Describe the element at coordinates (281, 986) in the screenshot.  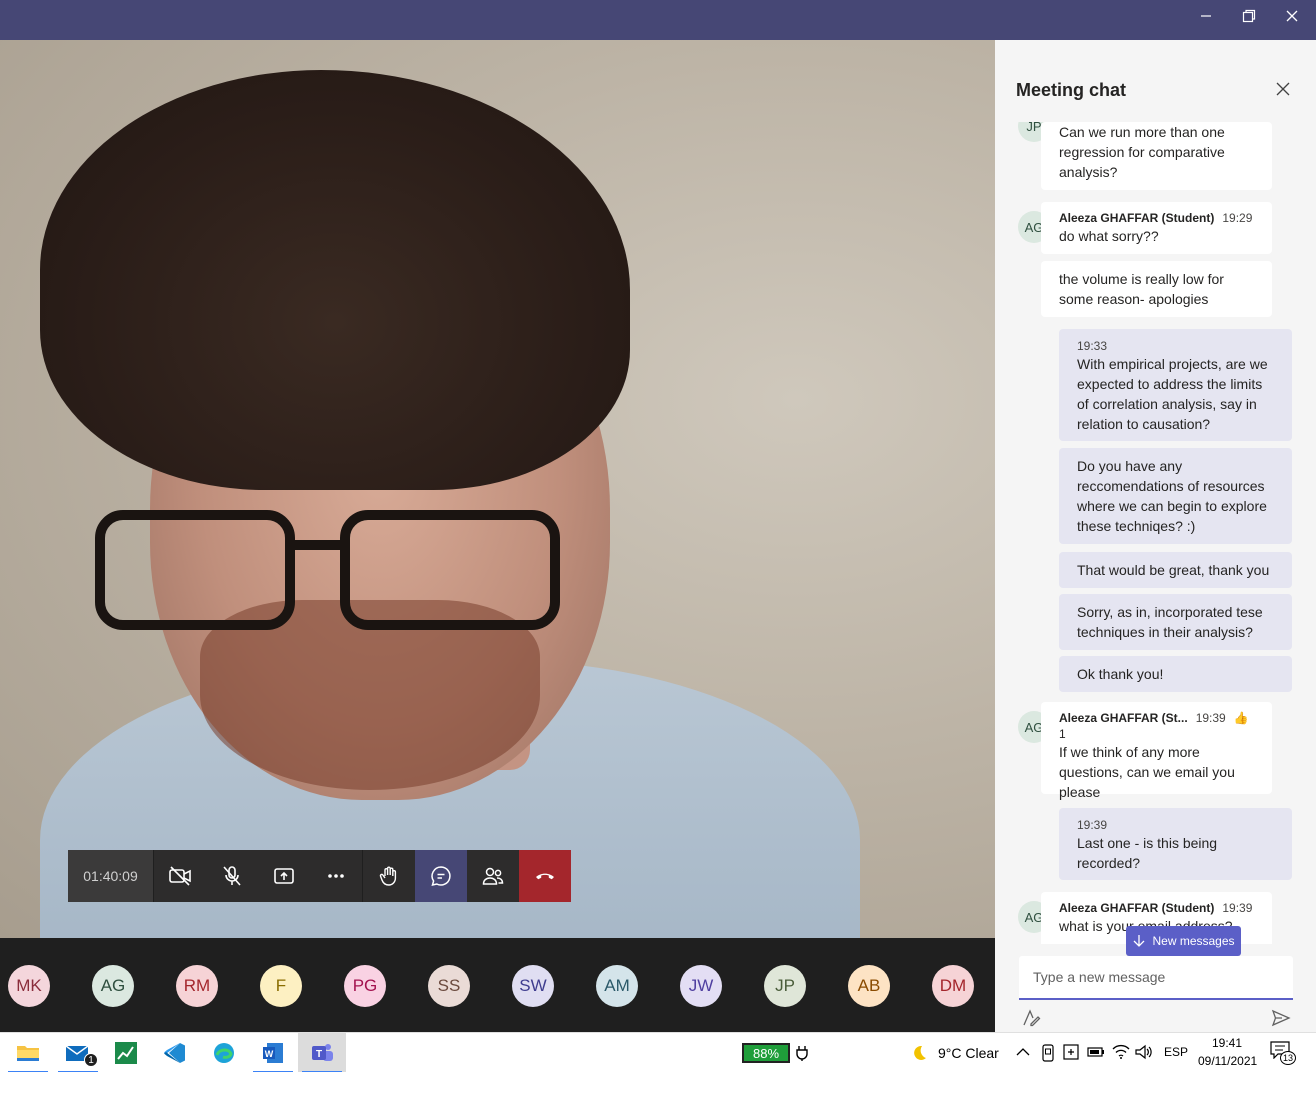
I see `participant-avatar: F` at that location.